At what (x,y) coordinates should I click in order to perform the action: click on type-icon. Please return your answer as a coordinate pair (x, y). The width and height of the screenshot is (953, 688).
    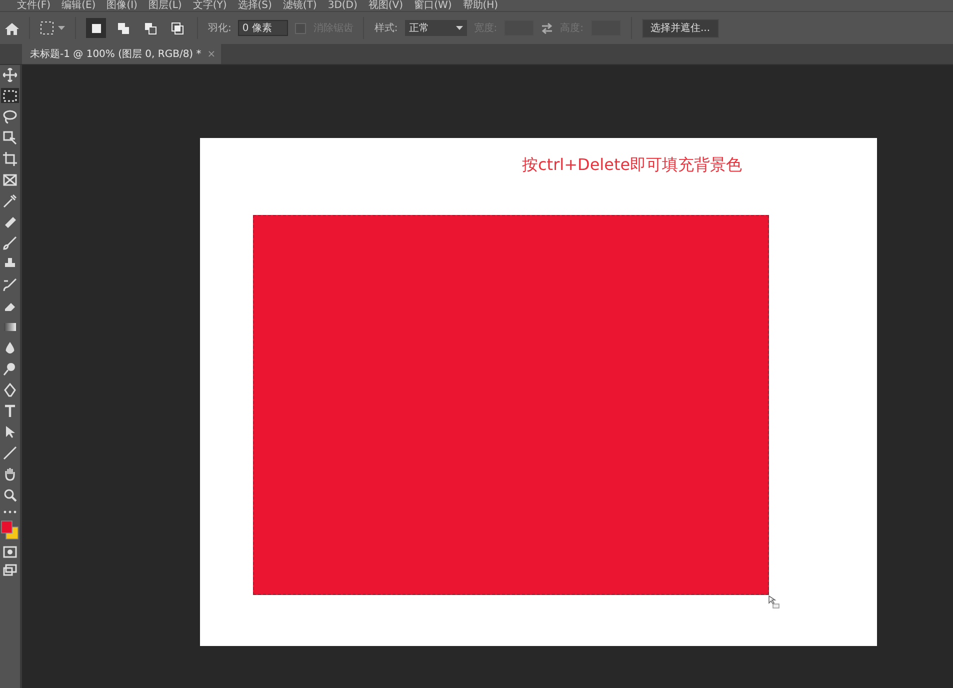
    Looking at the image, I should click on (10, 411).